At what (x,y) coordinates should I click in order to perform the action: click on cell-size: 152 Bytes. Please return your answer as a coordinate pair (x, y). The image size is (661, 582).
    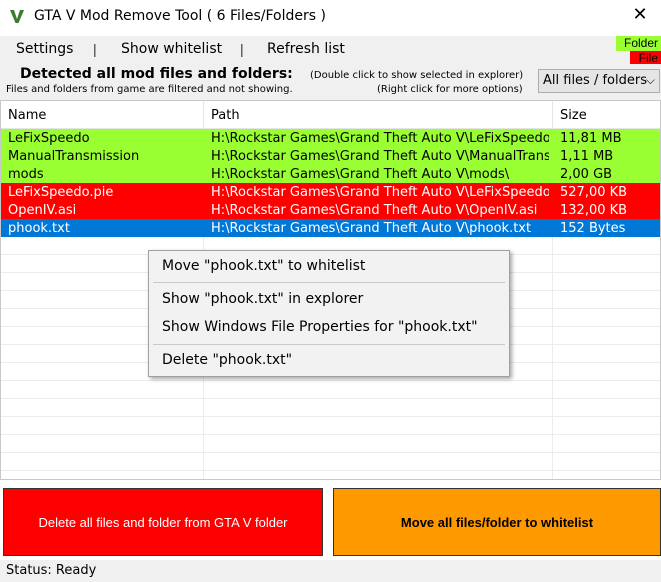
    Looking at the image, I should click on (593, 228).